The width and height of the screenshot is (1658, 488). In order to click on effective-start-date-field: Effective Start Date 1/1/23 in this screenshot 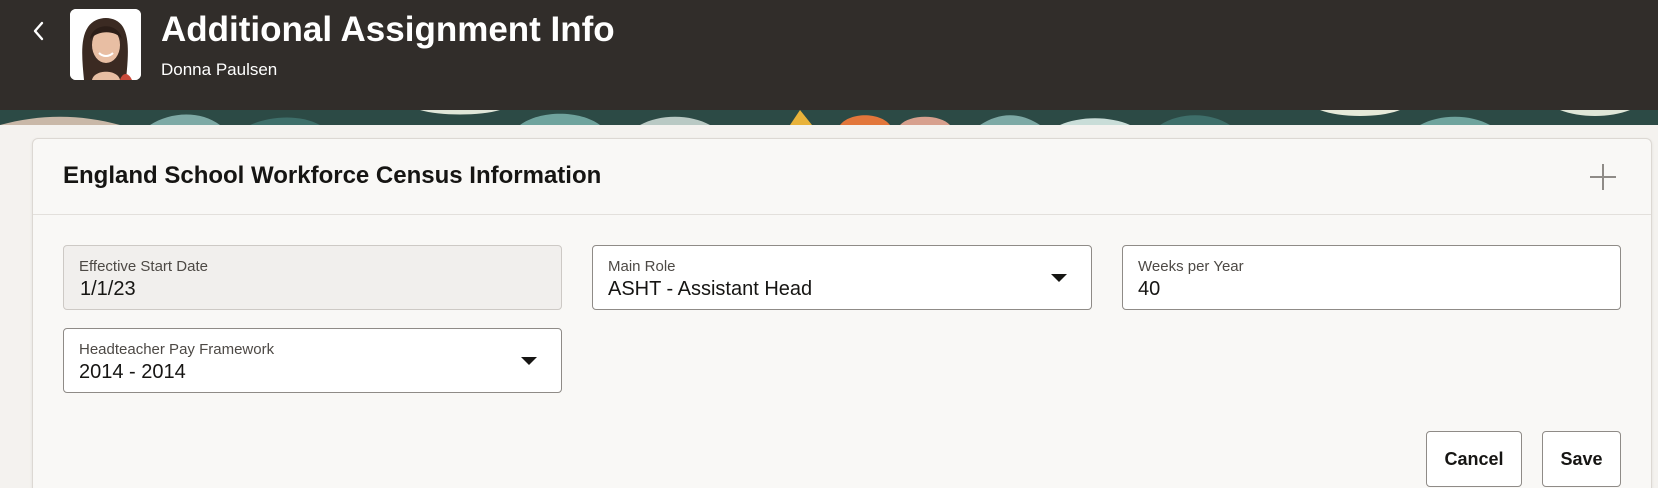, I will do `click(312, 277)`.